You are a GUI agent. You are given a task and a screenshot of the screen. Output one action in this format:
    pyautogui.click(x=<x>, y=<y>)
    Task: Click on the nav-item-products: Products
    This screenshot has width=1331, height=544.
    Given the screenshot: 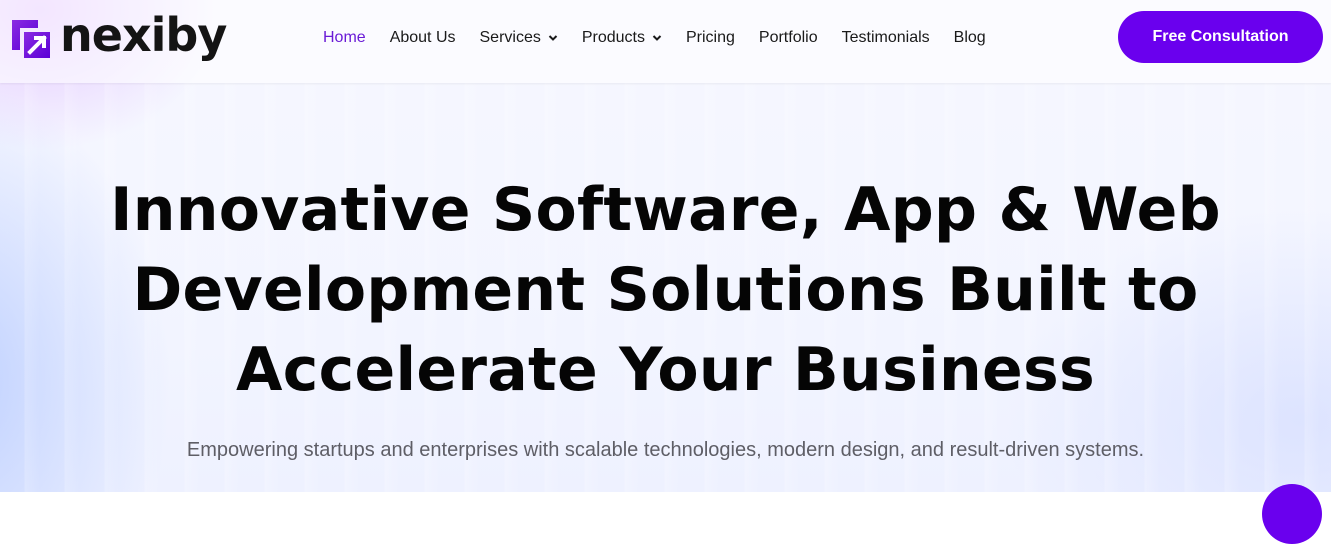 What is the action you would take?
    pyautogui.click(x=622, y=38)
    